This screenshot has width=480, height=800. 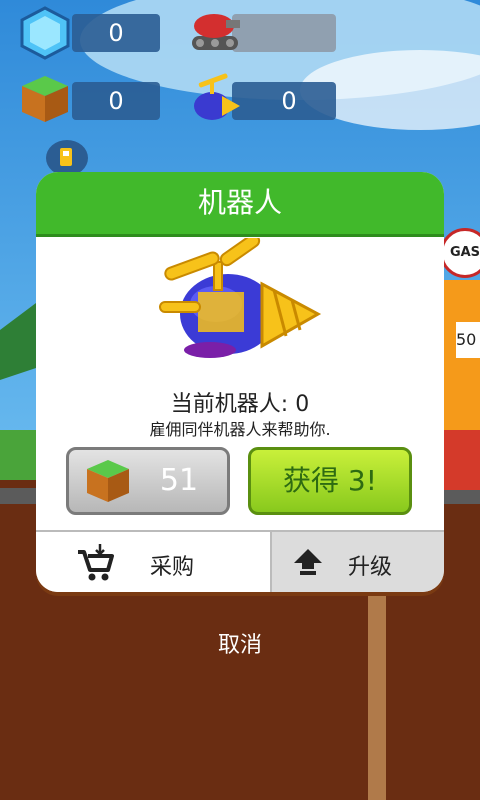 I want to click on upgrade-arrow-icon, so click(x=308, y=562).